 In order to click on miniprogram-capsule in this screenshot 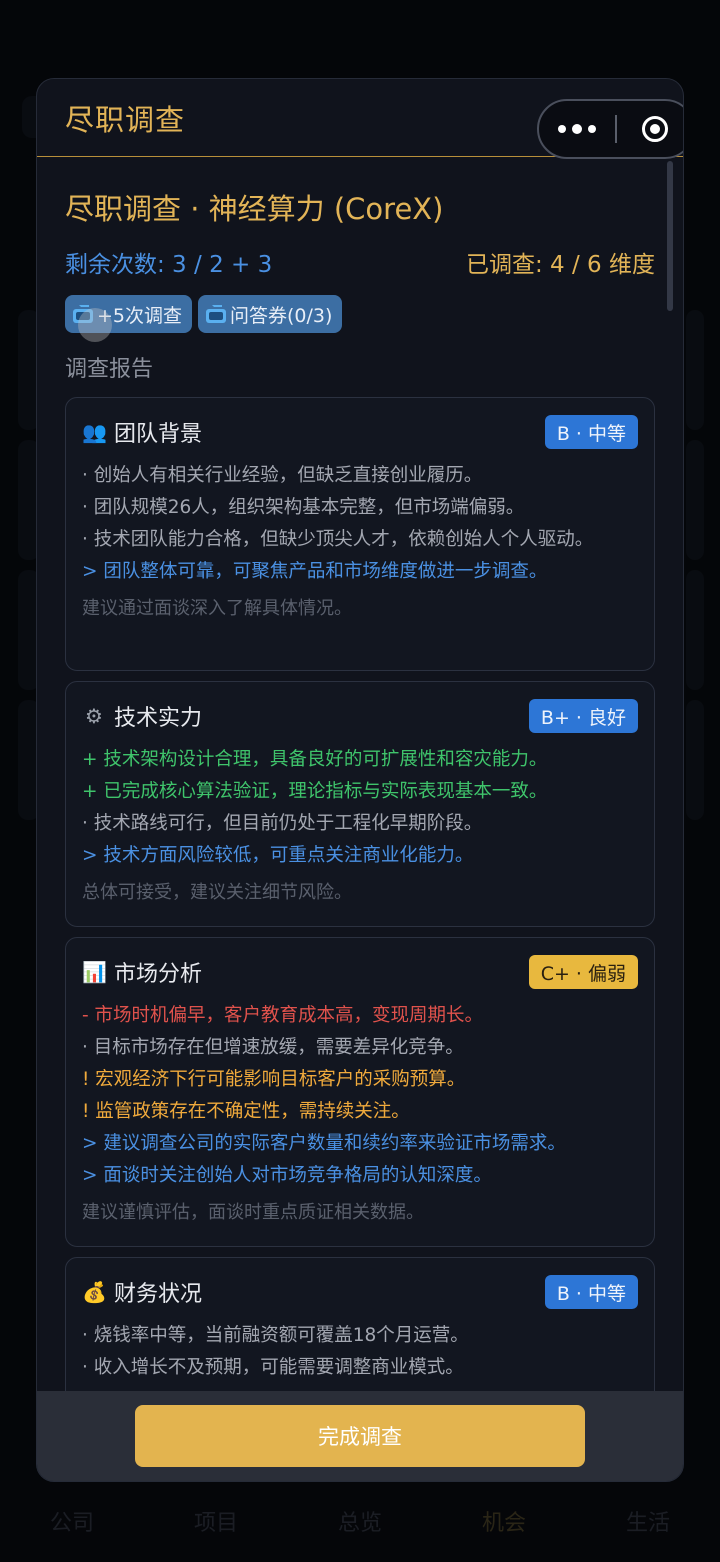, I will do `click(610, 129)`.